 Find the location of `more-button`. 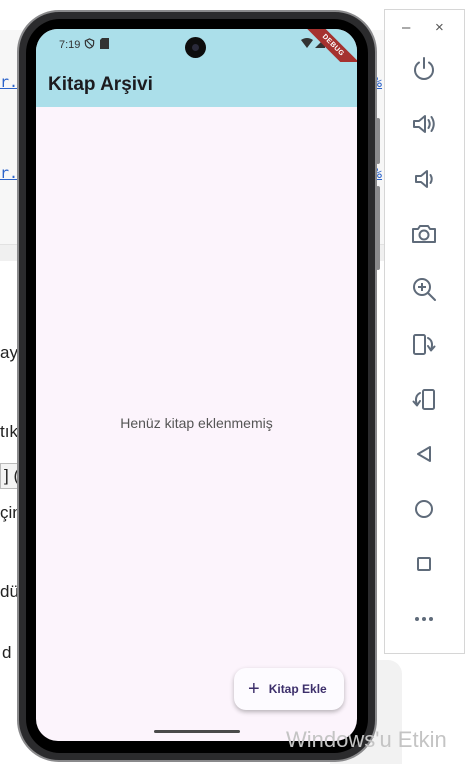

more-button is located at coordinates (424, 619).